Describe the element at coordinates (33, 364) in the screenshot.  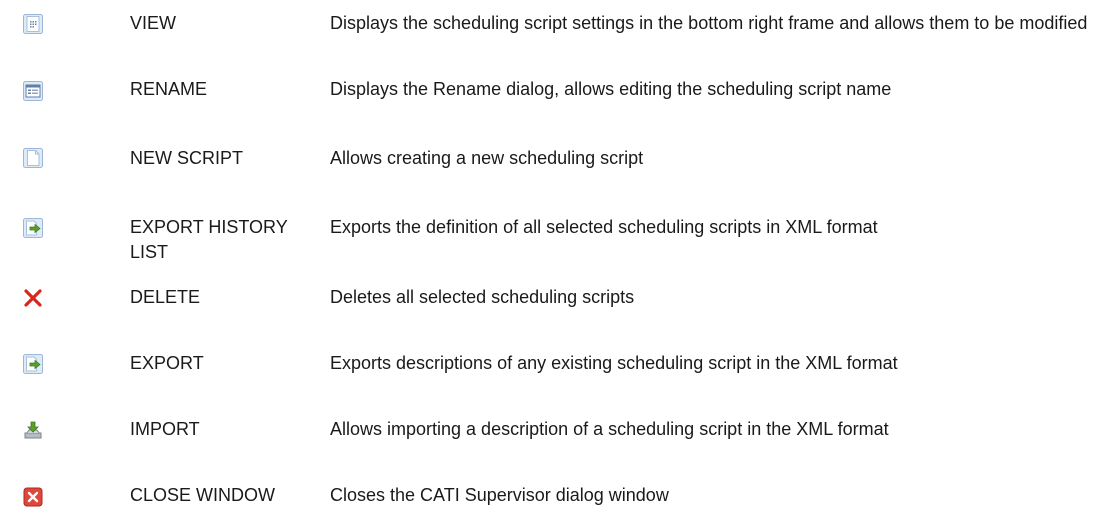
I see `export-icon` at that location.